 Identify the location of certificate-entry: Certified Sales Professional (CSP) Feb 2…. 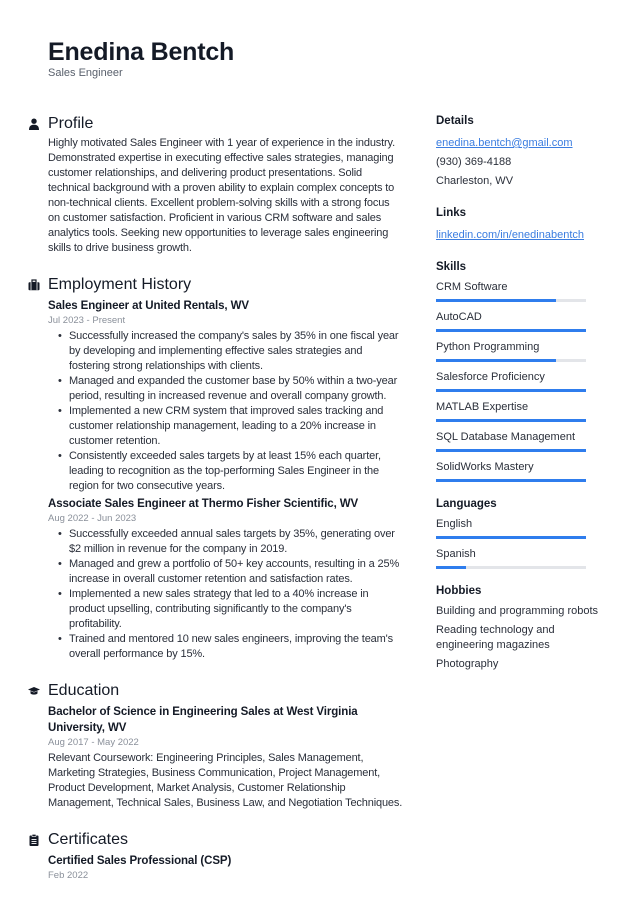
(226, 868).